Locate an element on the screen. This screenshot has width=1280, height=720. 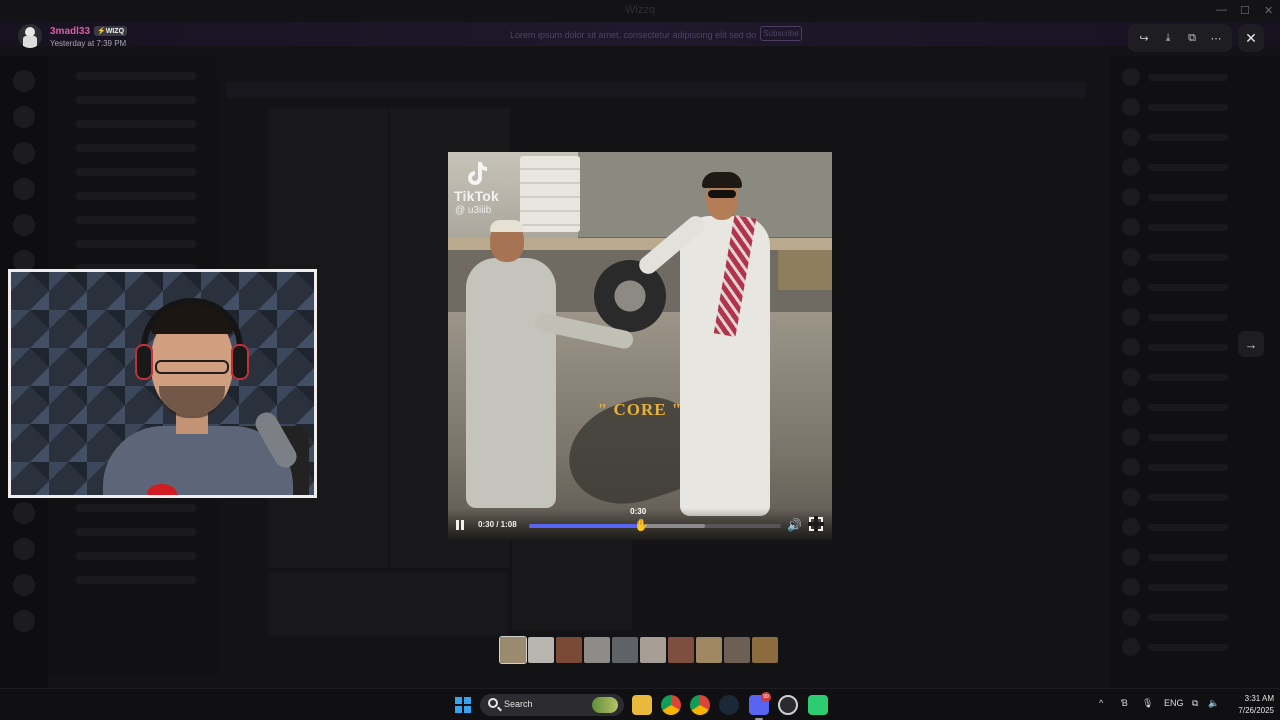
timestamp: Yesterday at 7:39 PM is located at coordinates (88, 43).